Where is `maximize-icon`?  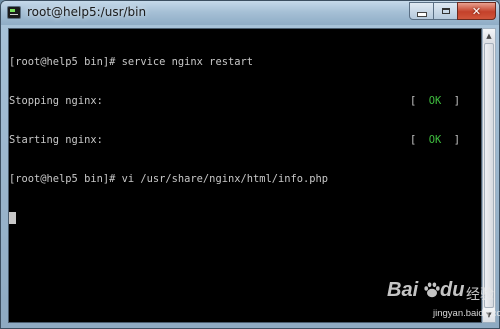 maximize-icon is located at coordinates (445, 11).